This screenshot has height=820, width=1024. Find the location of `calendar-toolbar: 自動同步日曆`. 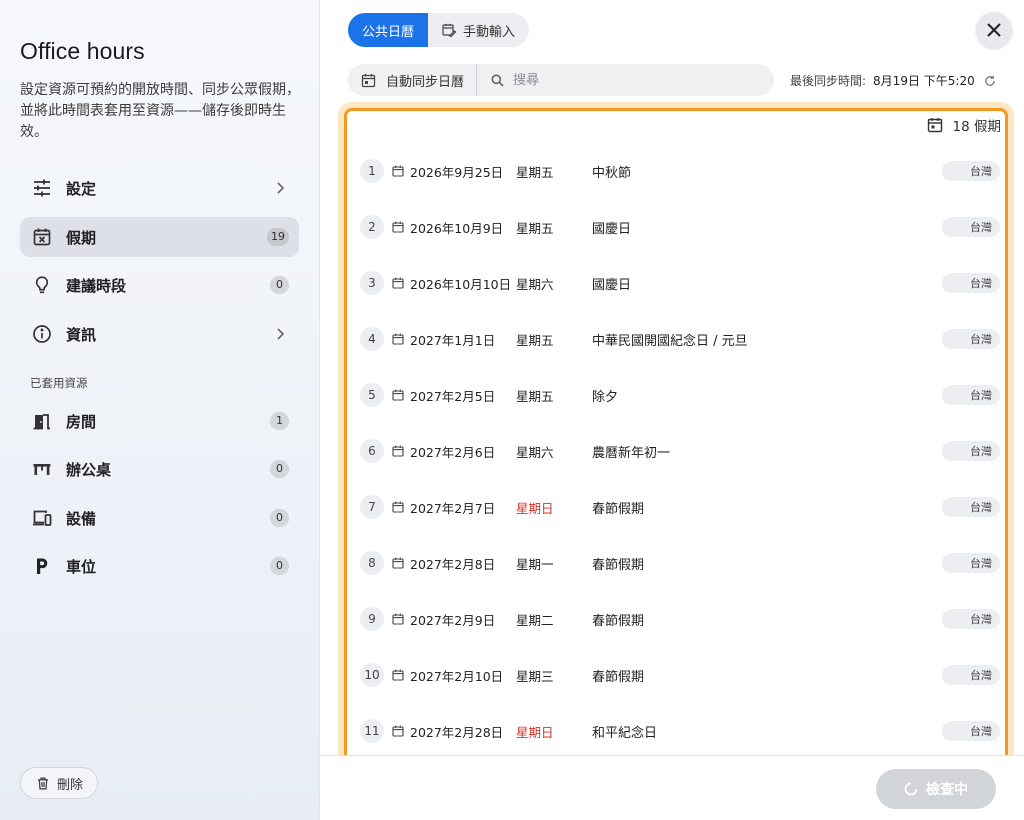

calendar-toolbar: 自動同步日曆 is located at coordinates (561, 80).